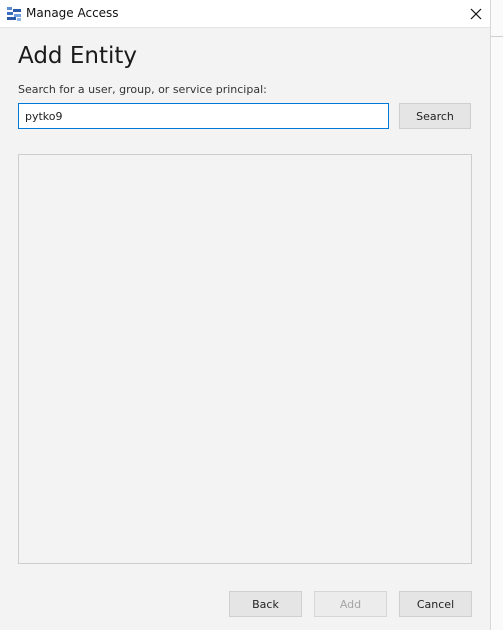  What do you see at coordinates (77, 56) in the screenshot?
I see `page-title: Add Entity` at bounding box center [77, 56].